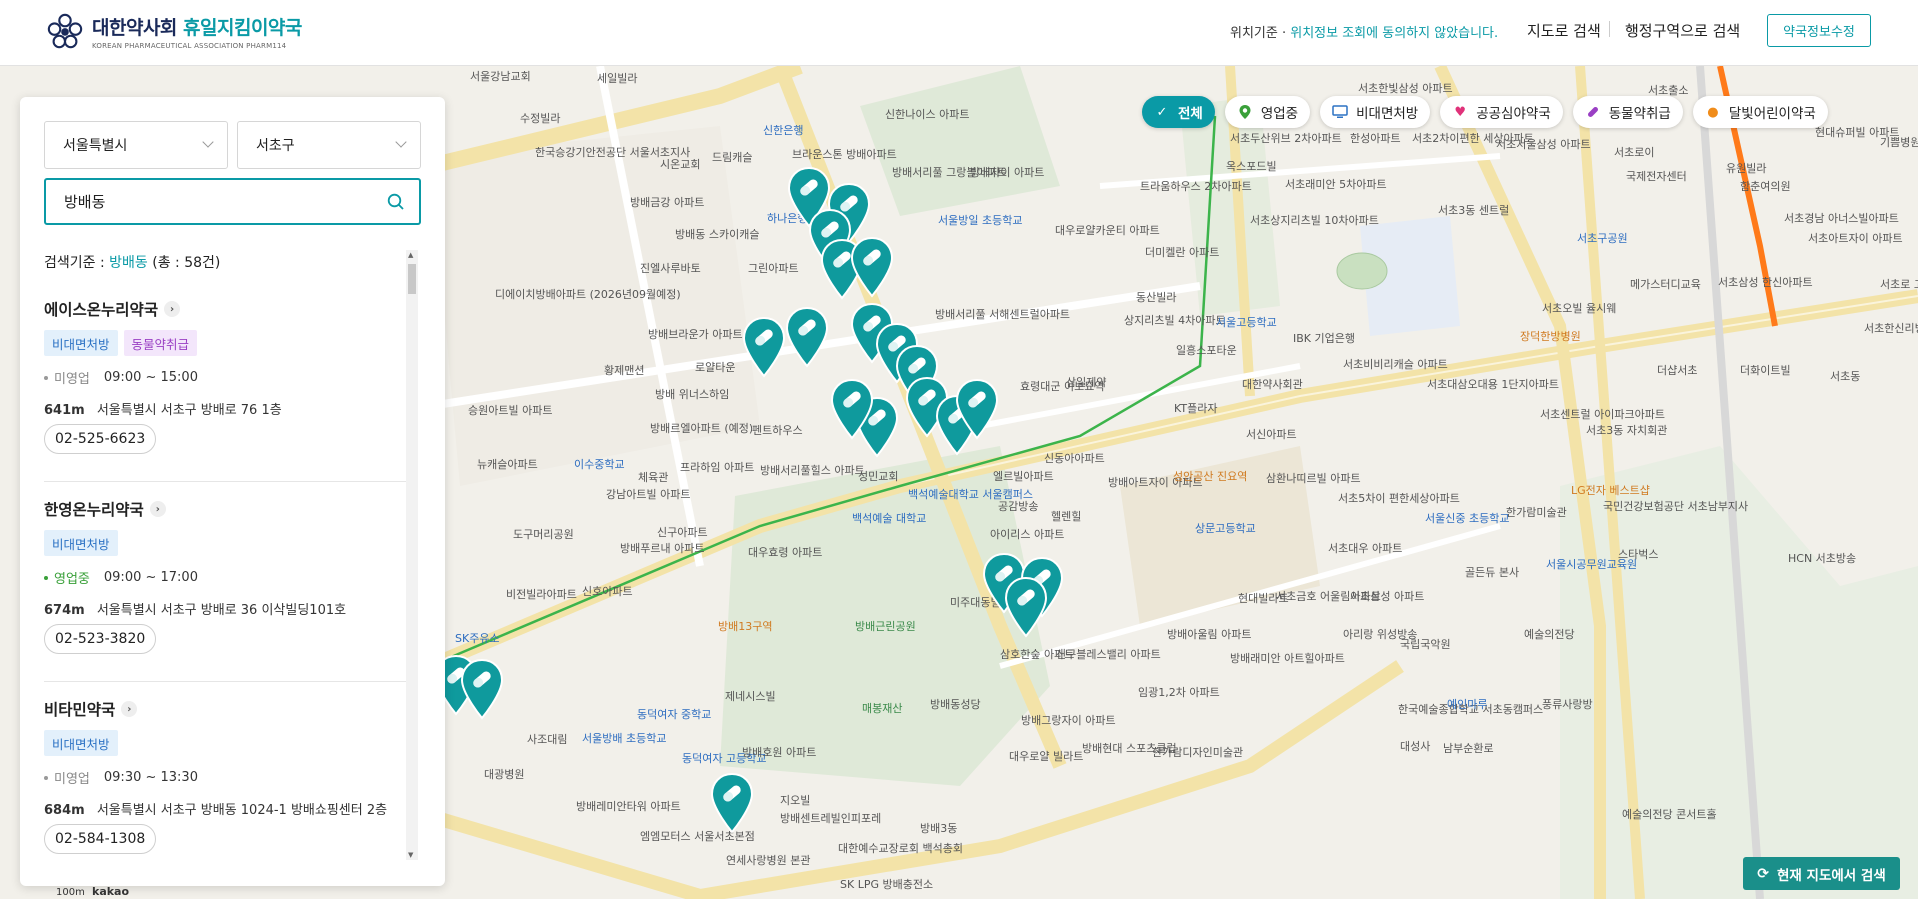 This screenshot has width=1918, height=899. What do you see at coordinates (1845, 376) in the screenshot?
I see `map-label: 서초동` at bounding box center [1845, 376].